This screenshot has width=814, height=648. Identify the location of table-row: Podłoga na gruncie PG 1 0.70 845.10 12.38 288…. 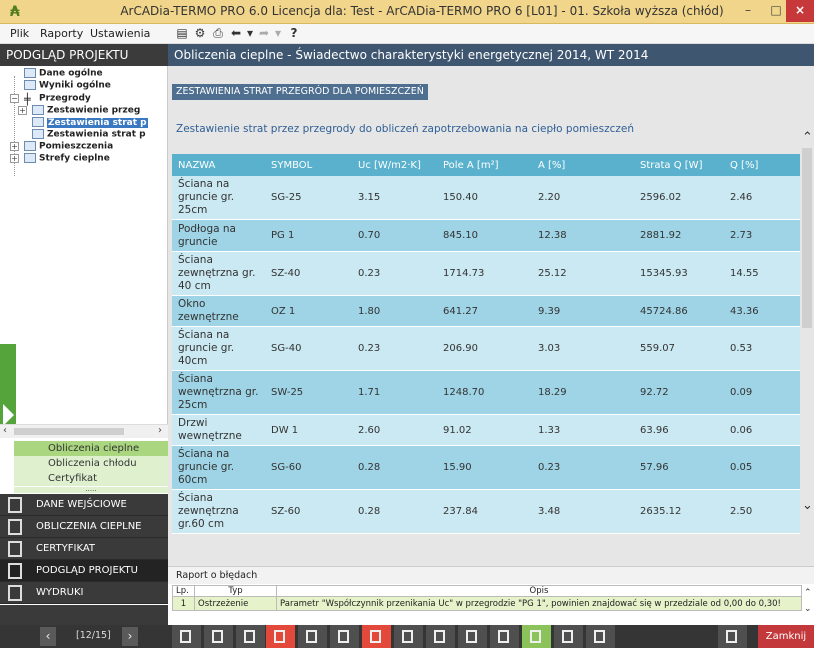
(486, 235).